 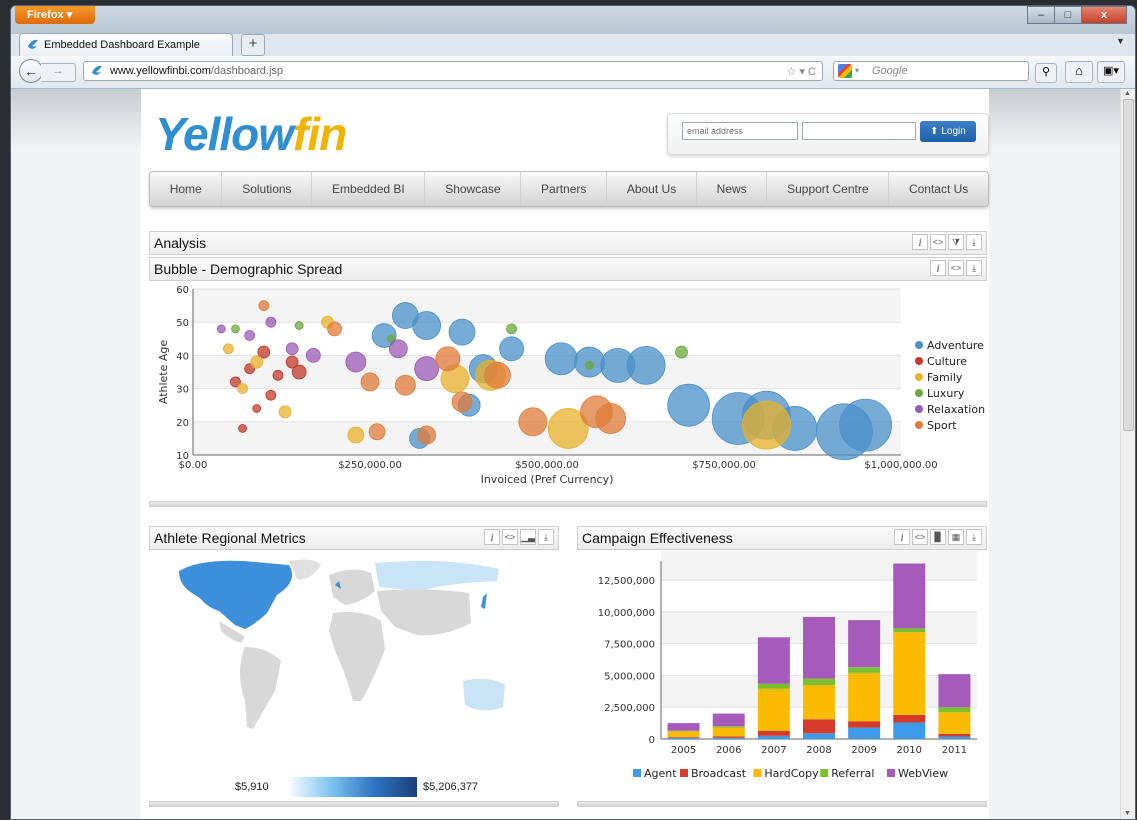 I want to click on asia-region, so click(x=424, y=612).